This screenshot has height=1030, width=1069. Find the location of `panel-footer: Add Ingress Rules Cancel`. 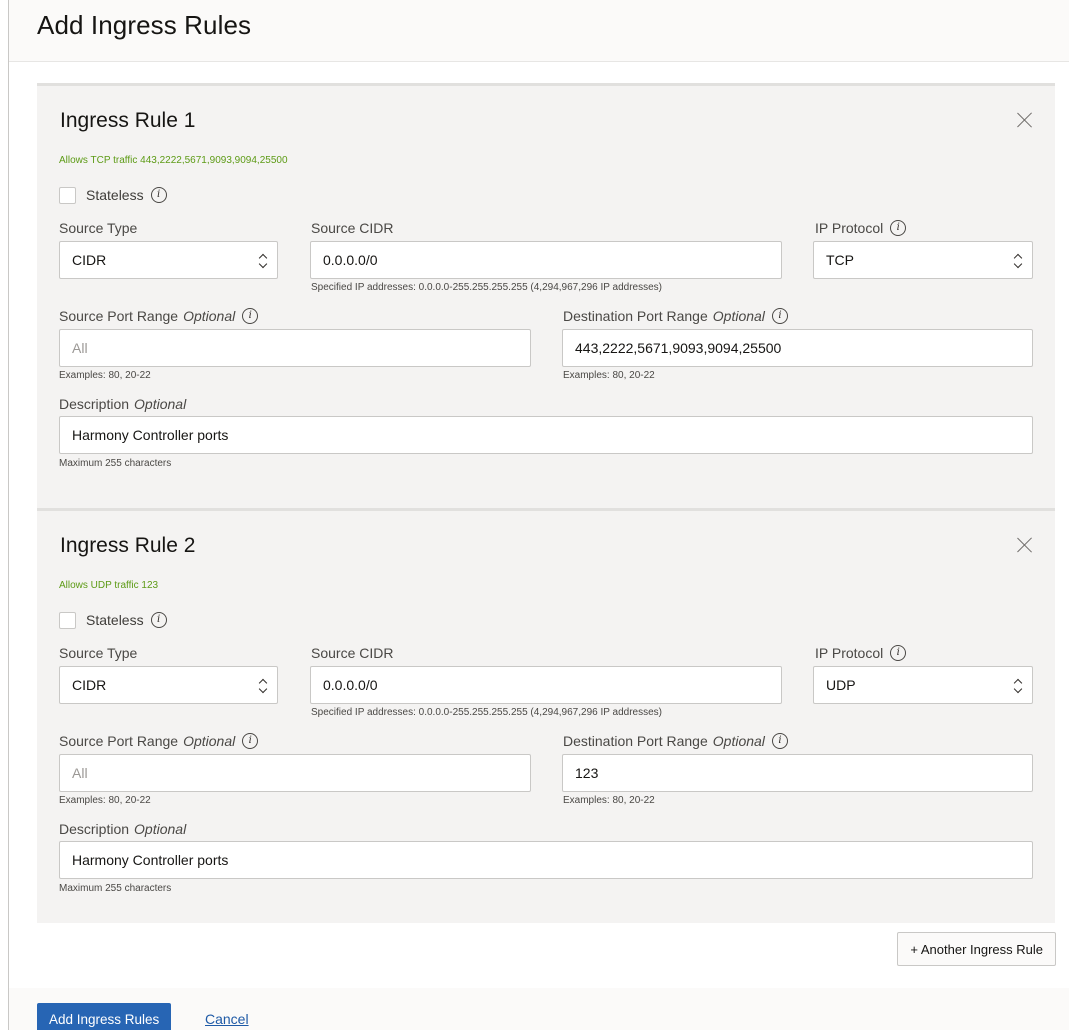

panel-footer: Add Ingress Rules Cancel is located at coordinates (539, 1009).